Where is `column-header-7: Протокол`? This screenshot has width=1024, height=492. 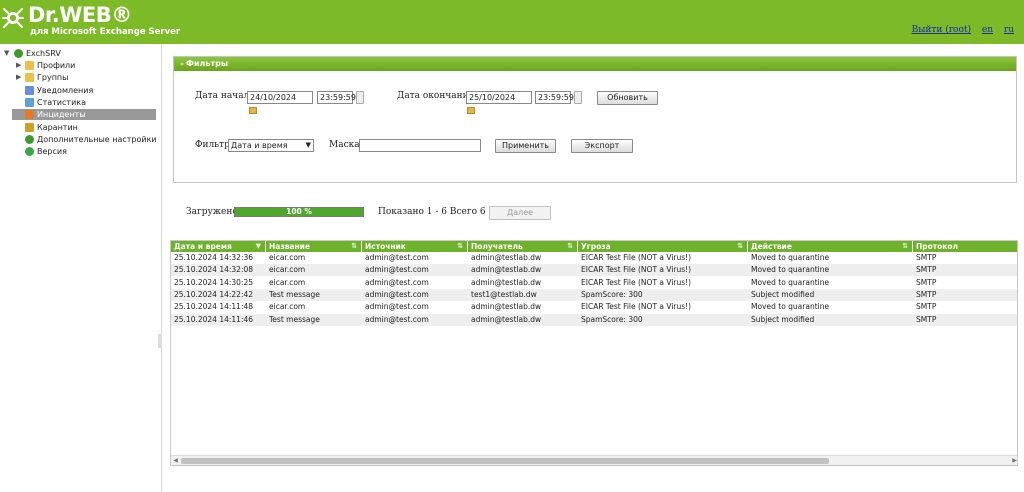 column-header-7: Протокол is located at coordinates (965, 246).